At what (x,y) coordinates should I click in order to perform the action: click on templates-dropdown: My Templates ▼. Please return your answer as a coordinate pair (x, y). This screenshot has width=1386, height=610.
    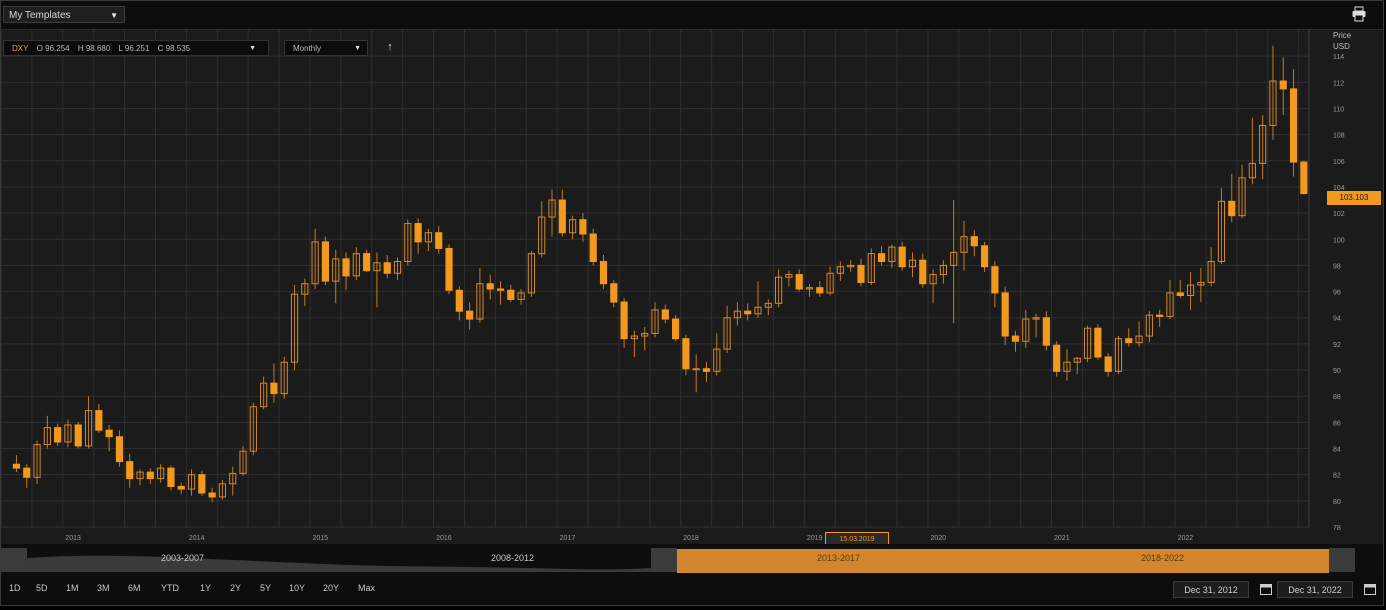
    Looking at the image, I should click on (64, 14).